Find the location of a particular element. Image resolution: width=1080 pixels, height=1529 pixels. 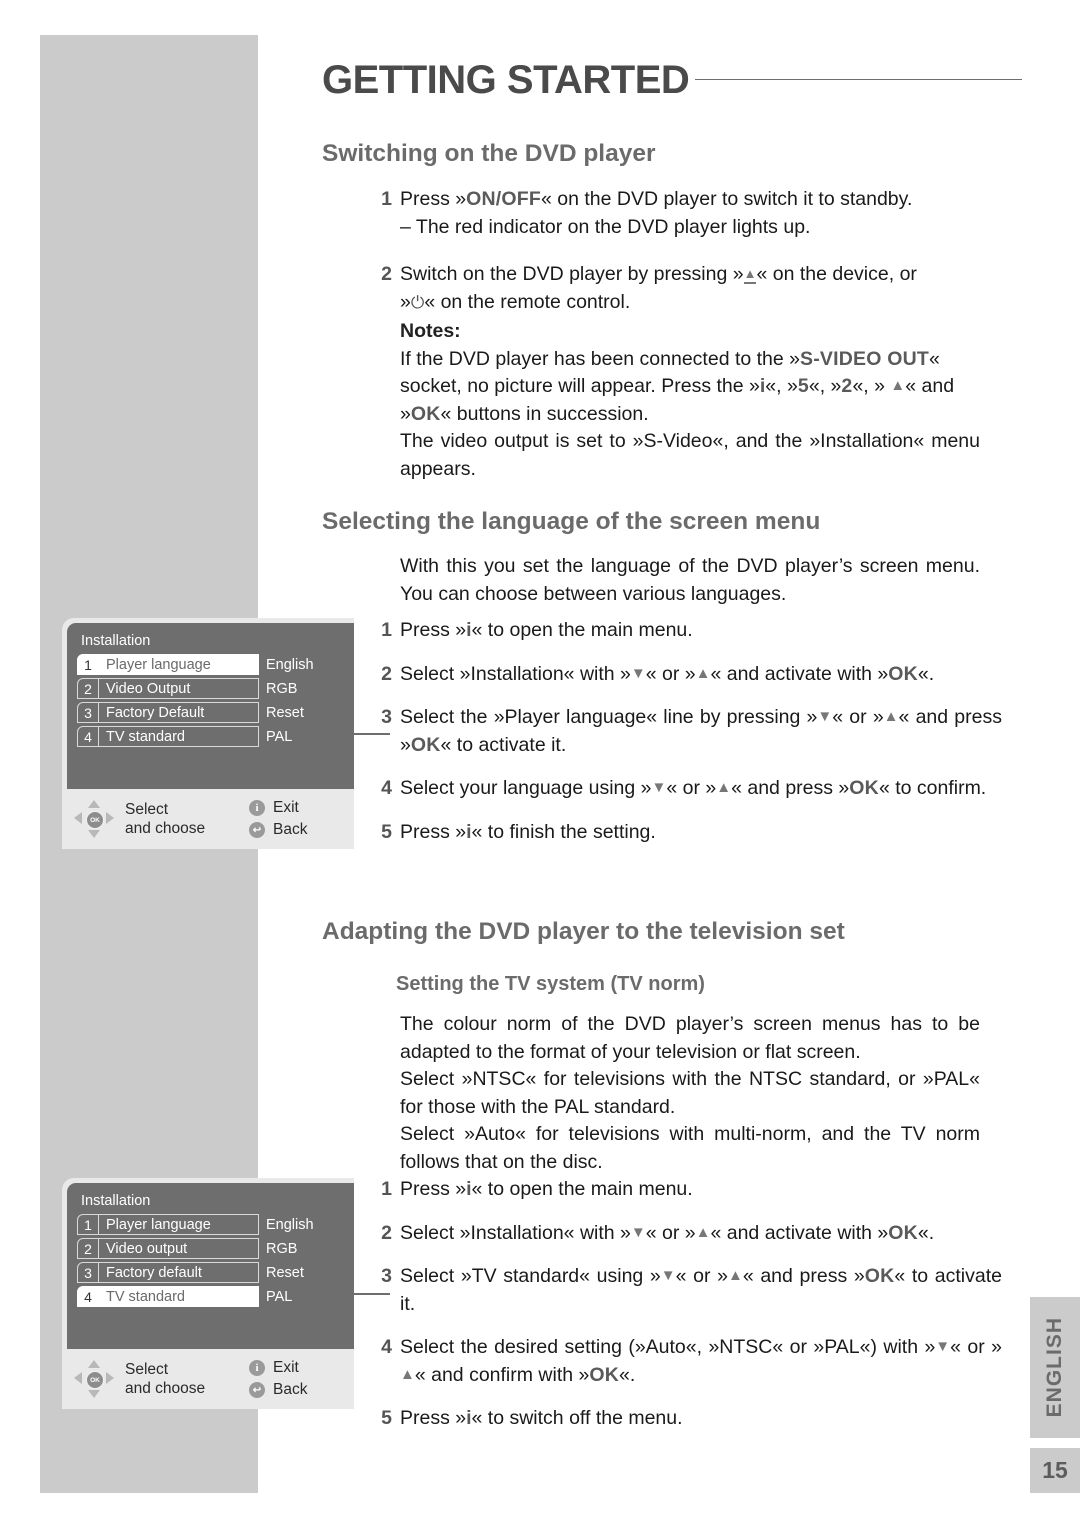

nav-left-icon is located at coordinates (78, 1378).